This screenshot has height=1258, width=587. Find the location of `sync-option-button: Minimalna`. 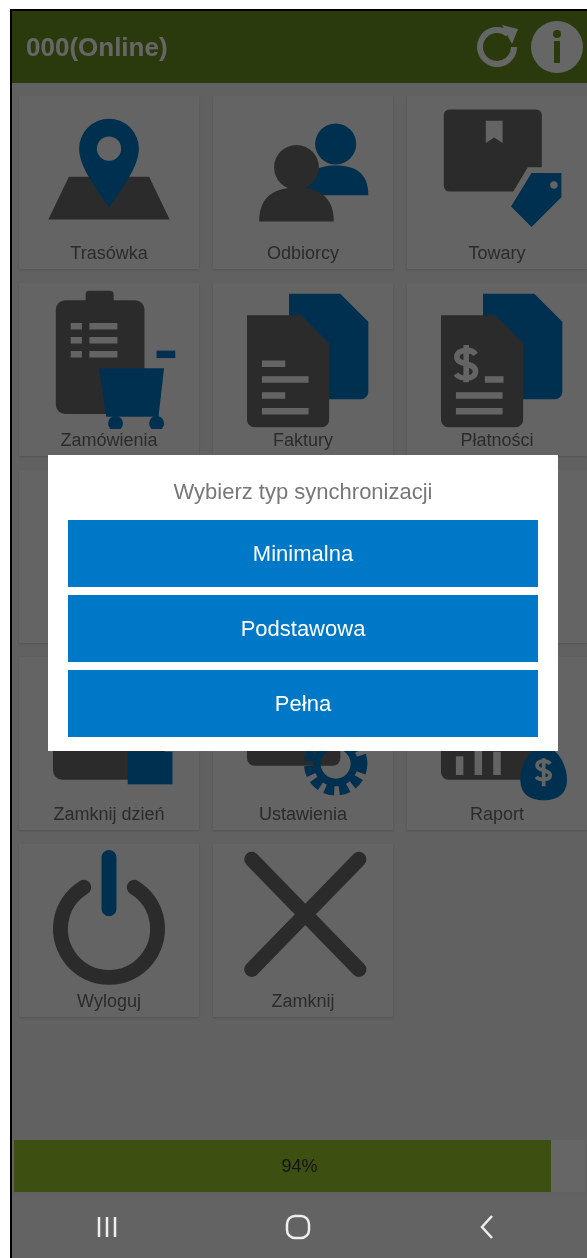

sync-option-button: Minimalna is located at coordinates (303, 553).